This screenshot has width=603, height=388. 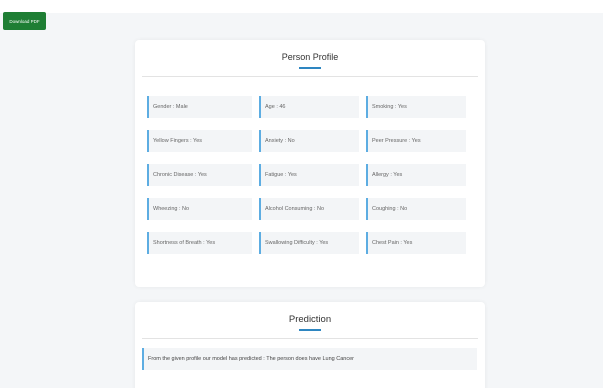 I want to click on prediction-divider, so click(x=310, y=338).